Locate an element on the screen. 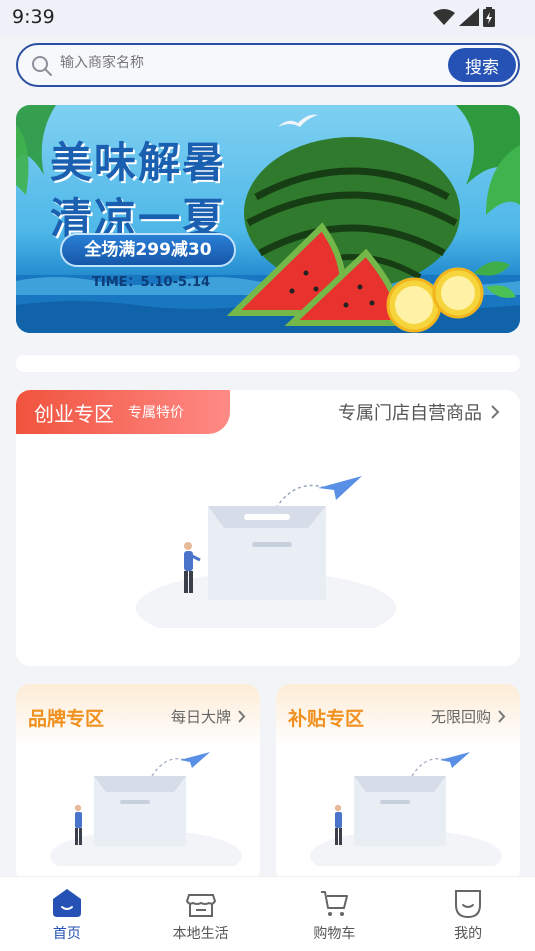 The height and width of the screenshot is (951, 535). zone-card-brand: 品牌专区 每日大牌 is located at coordinates (138, 784).